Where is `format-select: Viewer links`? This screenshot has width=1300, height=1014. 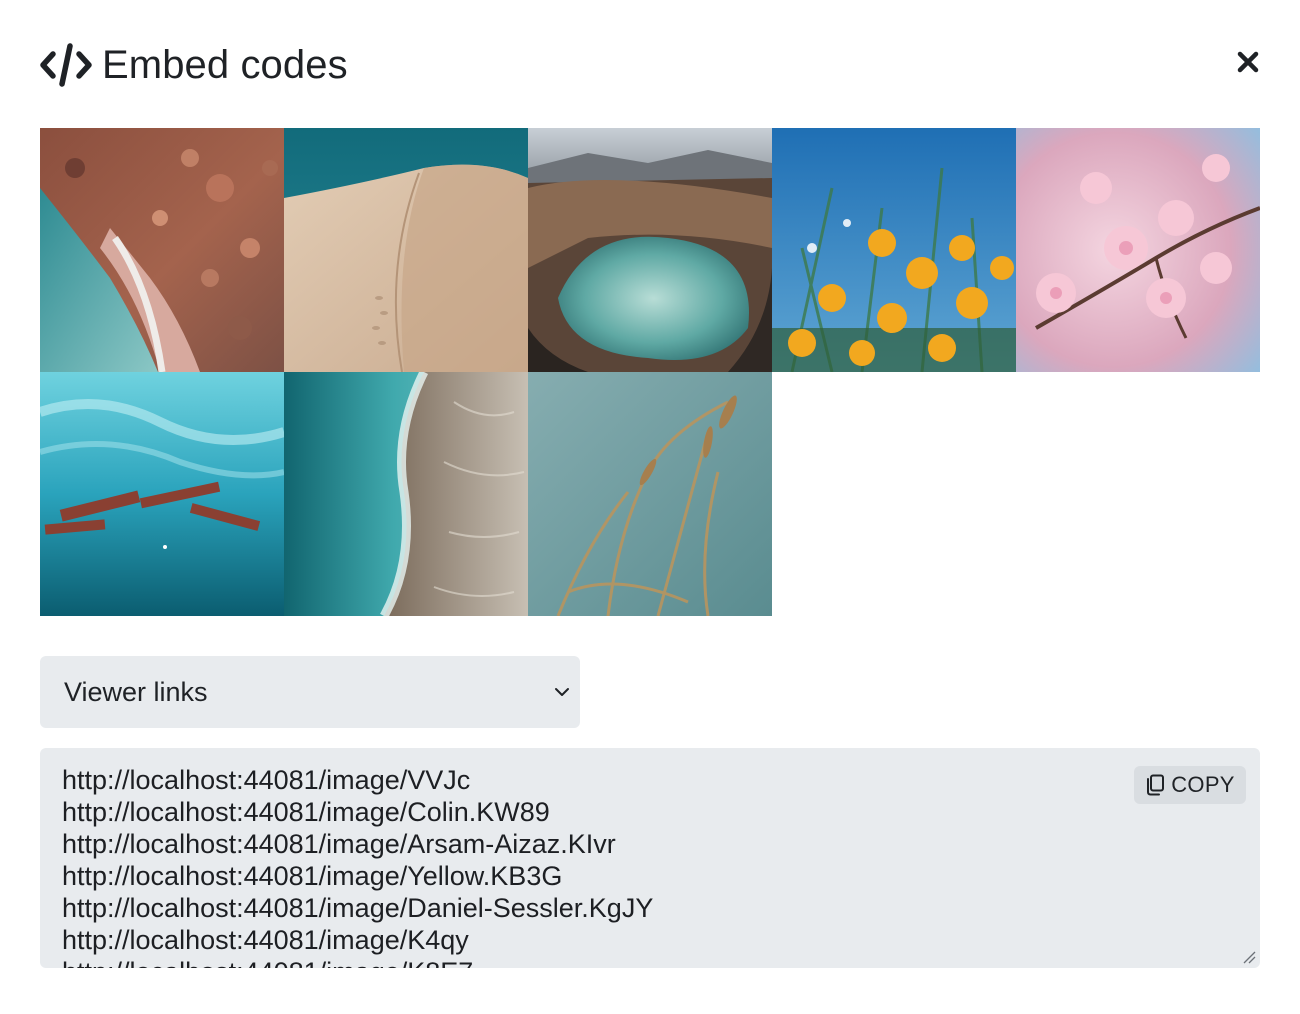 format-select: Viewer links is located at coordinates (310, 692).